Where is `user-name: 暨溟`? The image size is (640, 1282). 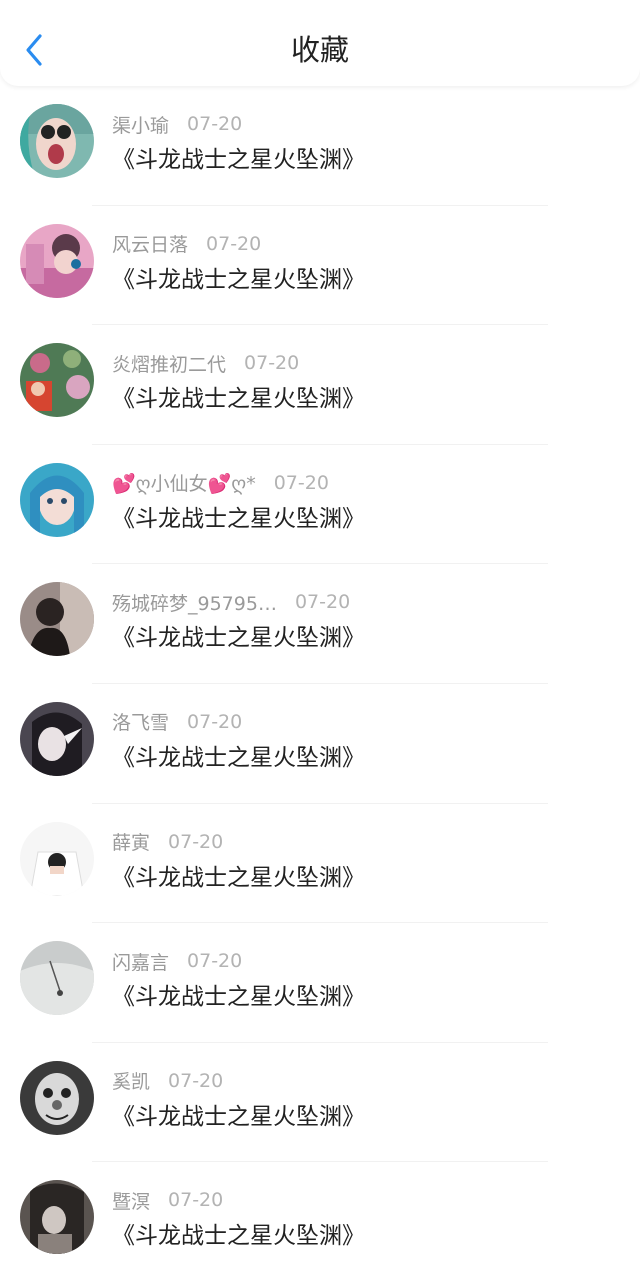
user-name: 暨溟 is located at coordinates (131, 1200).